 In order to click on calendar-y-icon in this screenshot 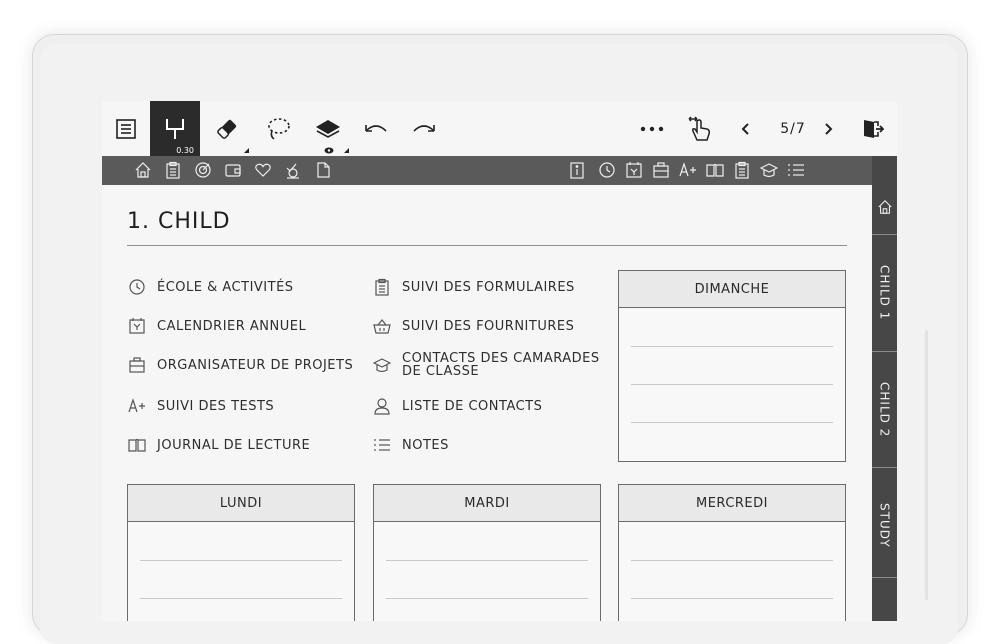, I will do `click(137, 326)`.